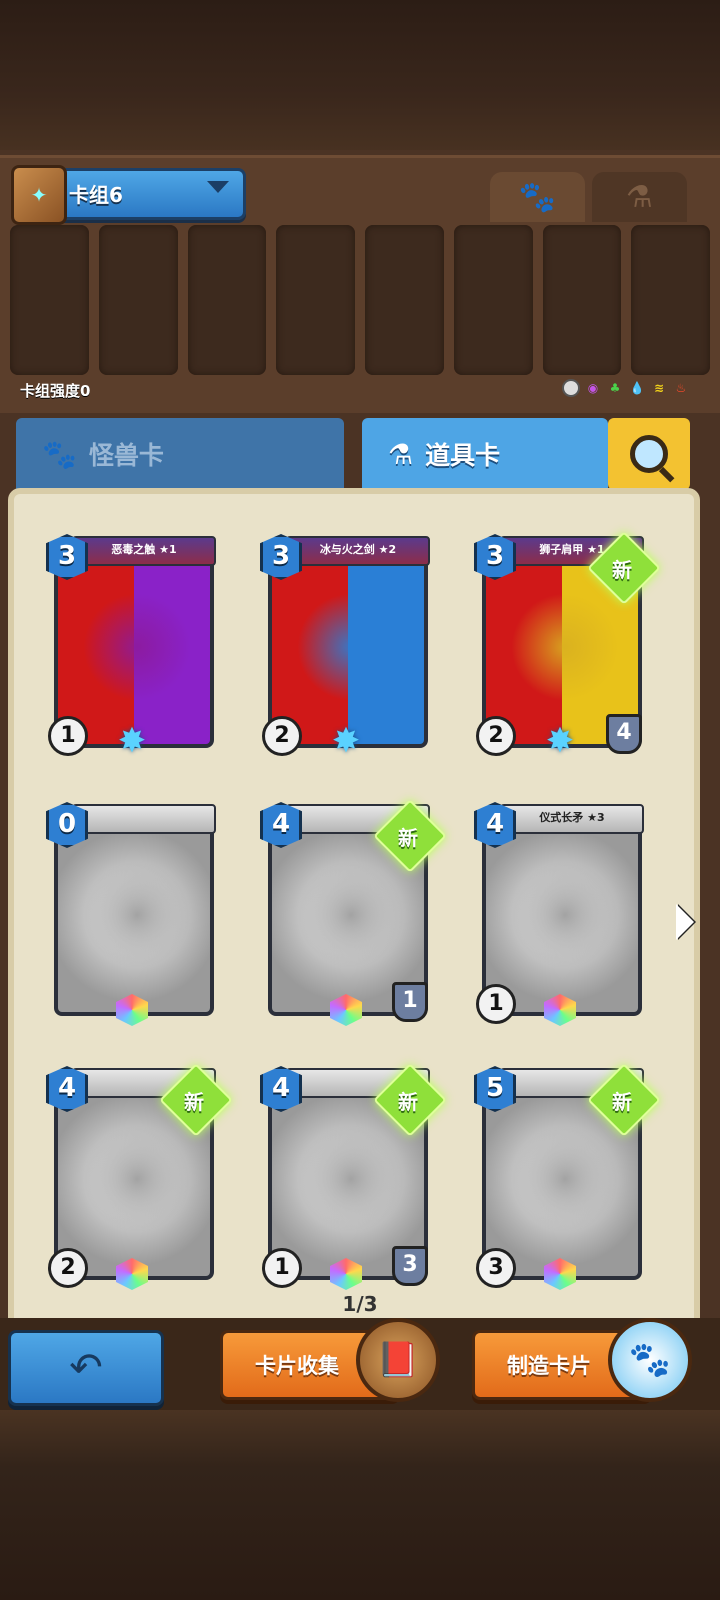  Describe the element at coordinates (55, 391) in the screenshot. I see `deck-strength-label: 卡组强度0` at that location.